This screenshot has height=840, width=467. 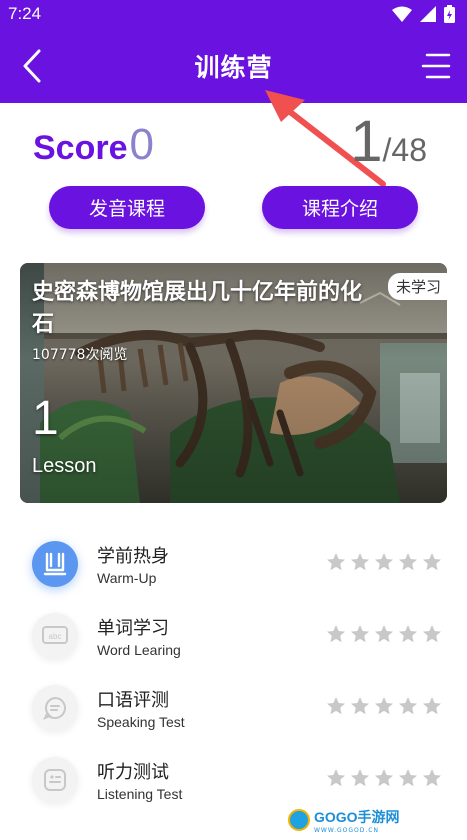 What do you see at coordinates (233, 781) in the screenshot?
I see `task-listening-test: 听力测试 Listening Test` at bounding box center [233, 781].